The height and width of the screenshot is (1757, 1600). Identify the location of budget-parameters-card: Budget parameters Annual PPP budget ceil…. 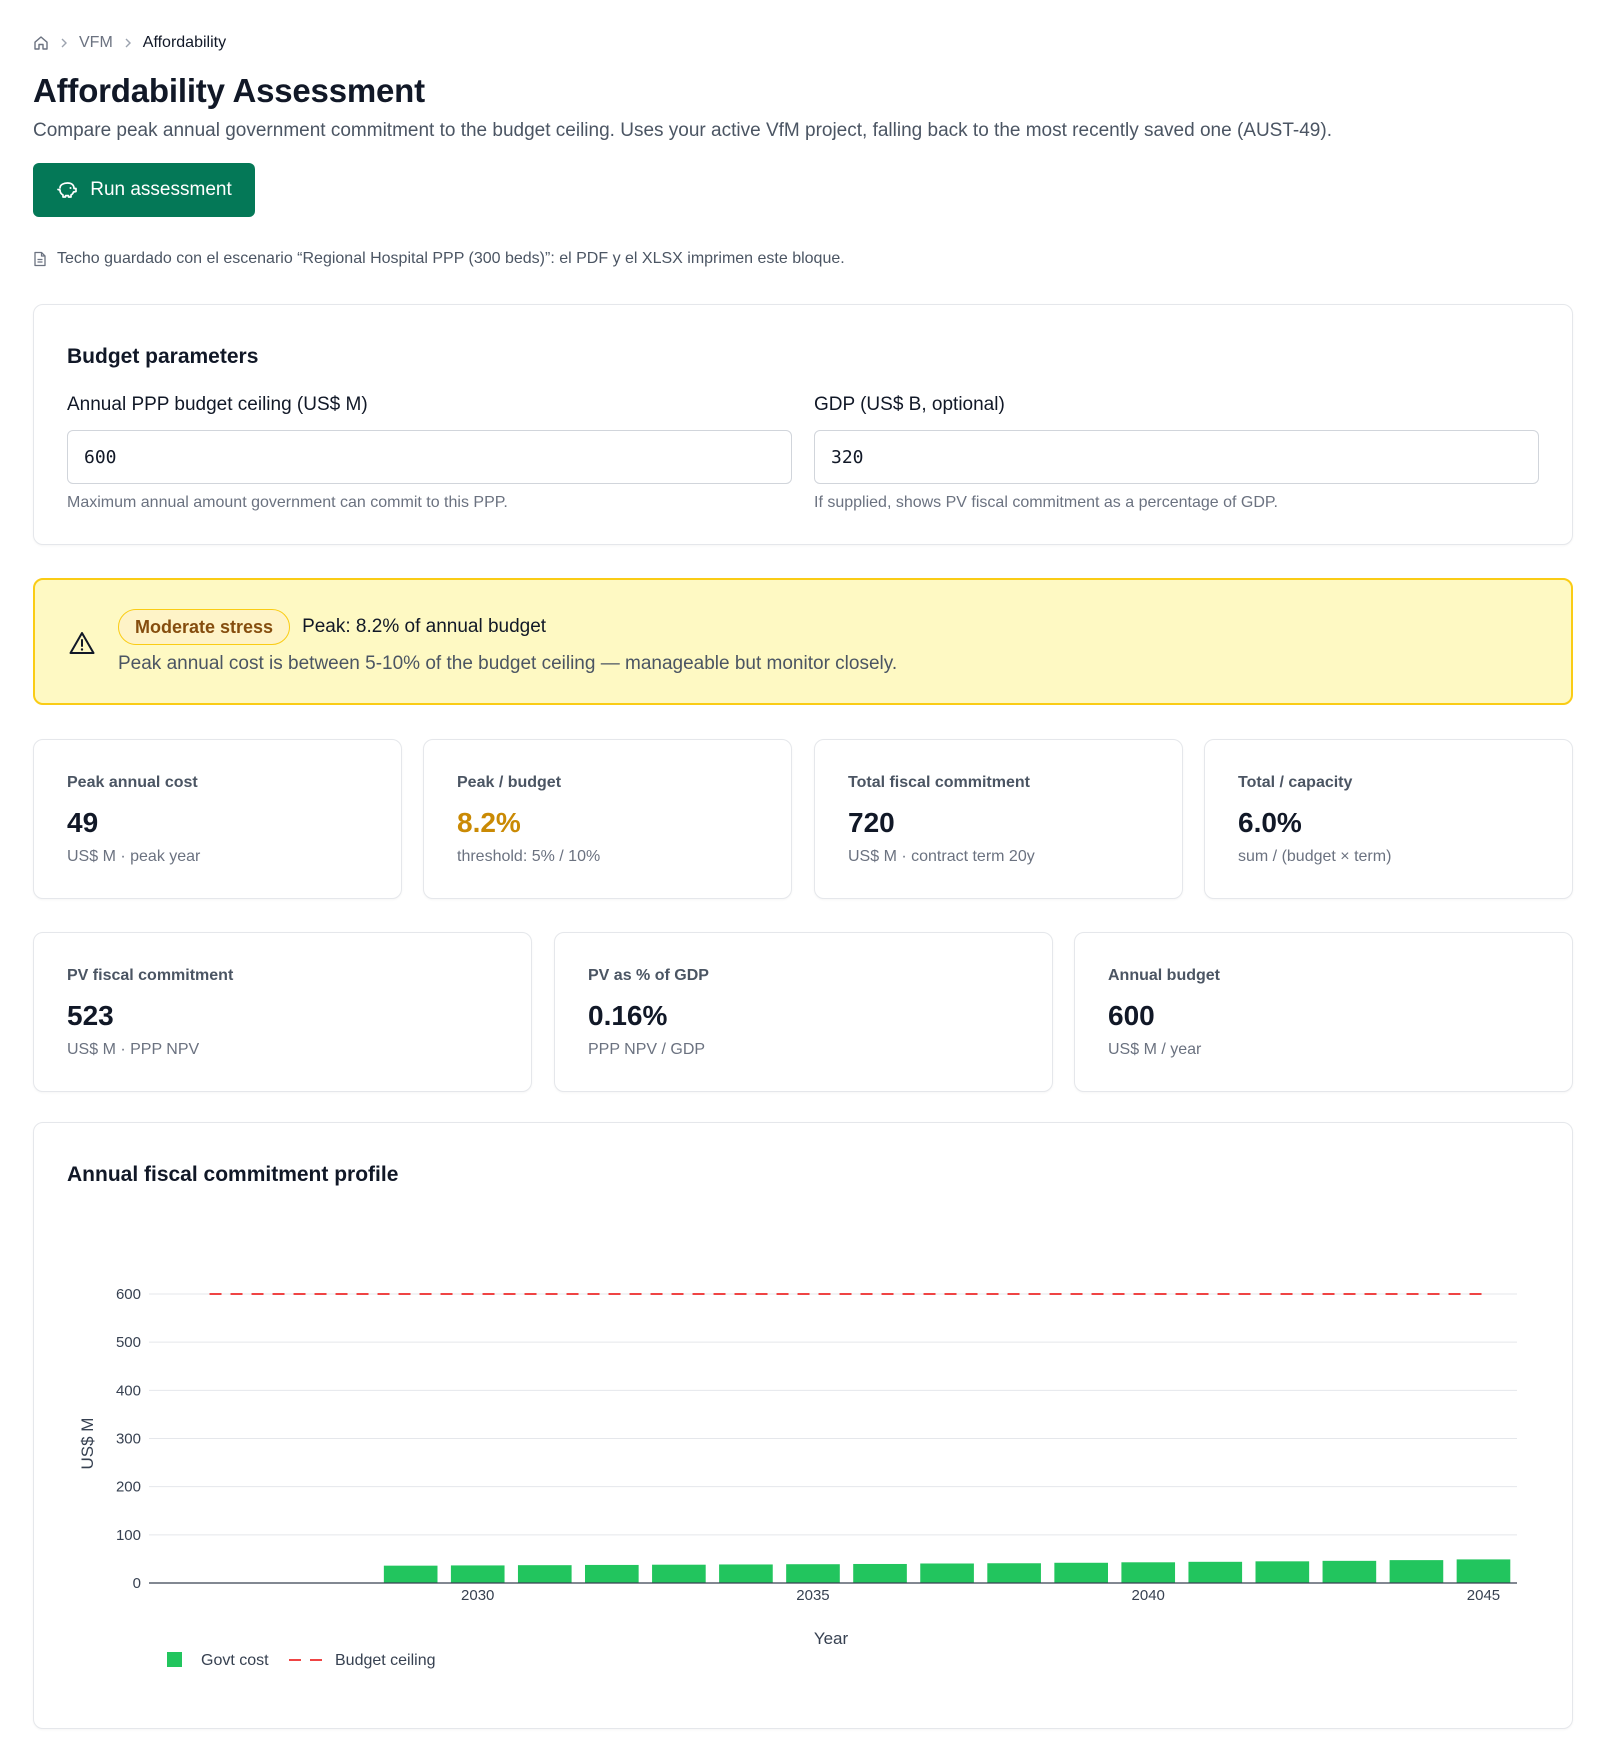
(803, 424).